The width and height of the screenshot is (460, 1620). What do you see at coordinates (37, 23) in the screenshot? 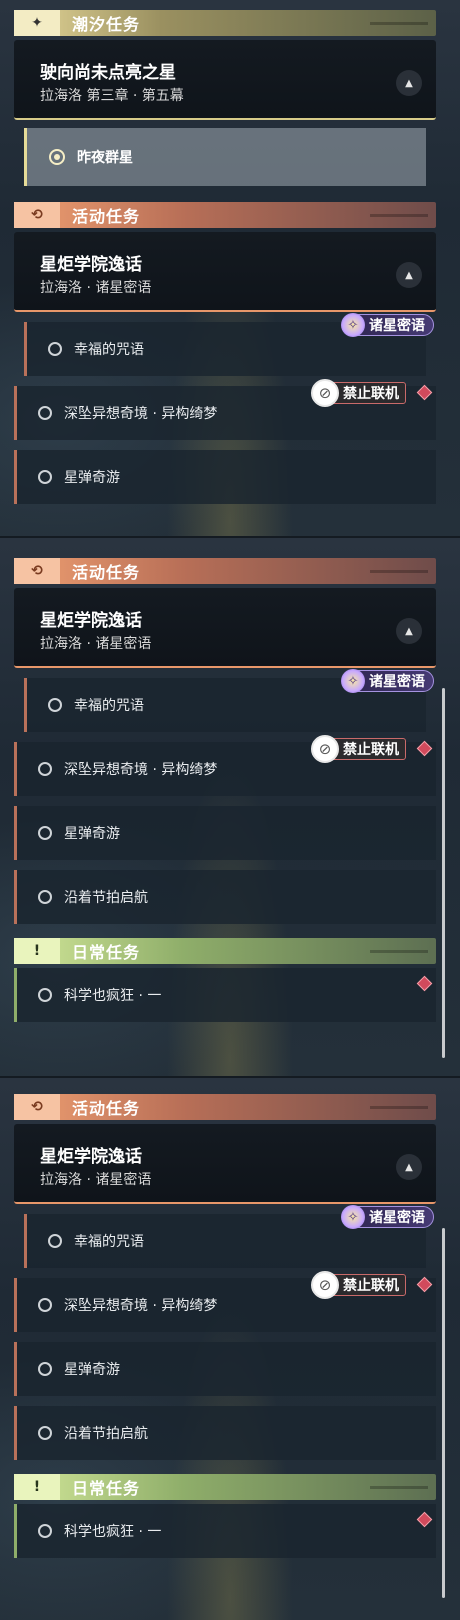
I see `sparkle-icon: ✦` at bounding box center [37, 23].